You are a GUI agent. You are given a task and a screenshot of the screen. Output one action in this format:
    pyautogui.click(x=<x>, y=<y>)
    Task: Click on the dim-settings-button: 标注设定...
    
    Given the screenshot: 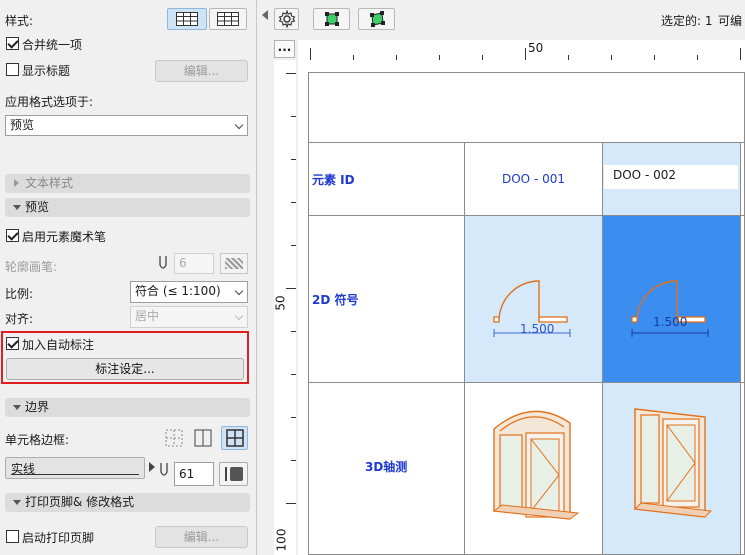 What is the action you would take?
    pyautogui.click(x=125, y=369)
    